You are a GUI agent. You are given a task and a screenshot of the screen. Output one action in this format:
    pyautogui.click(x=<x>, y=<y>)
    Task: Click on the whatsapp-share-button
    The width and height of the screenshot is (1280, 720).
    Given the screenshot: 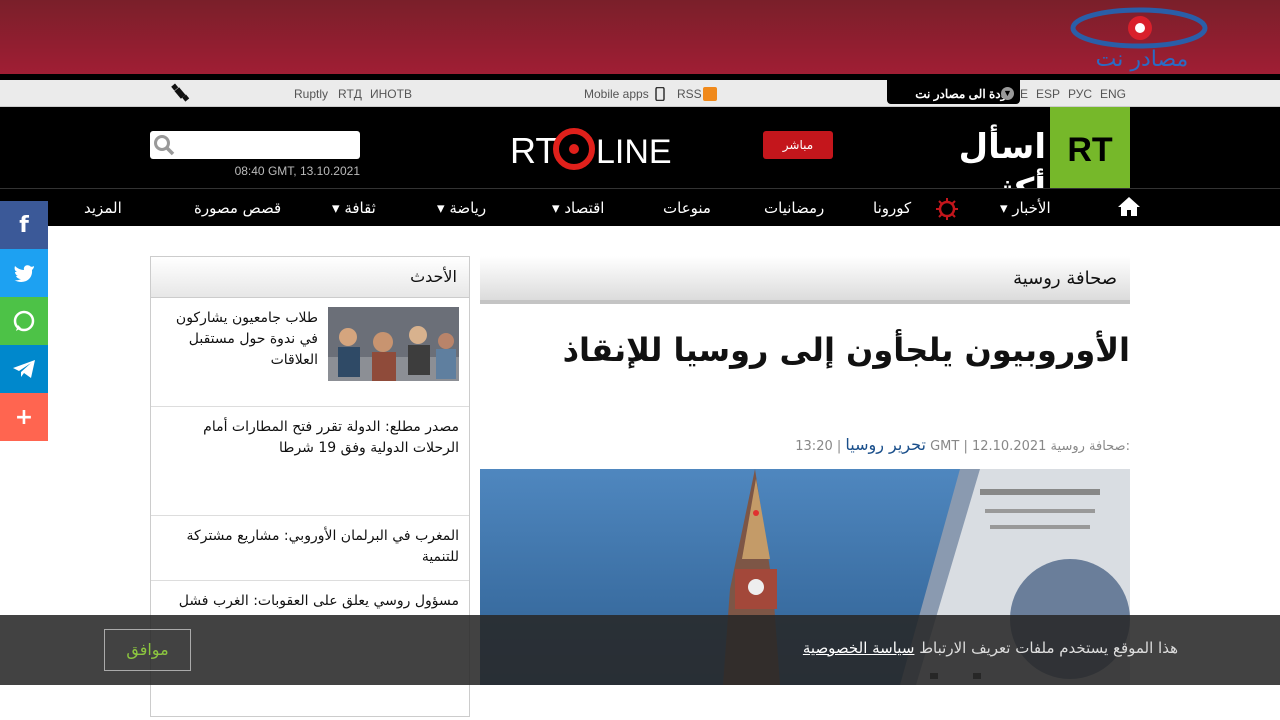 What is the action you would take?
    pyautogui.click(x=24, y=321)
    